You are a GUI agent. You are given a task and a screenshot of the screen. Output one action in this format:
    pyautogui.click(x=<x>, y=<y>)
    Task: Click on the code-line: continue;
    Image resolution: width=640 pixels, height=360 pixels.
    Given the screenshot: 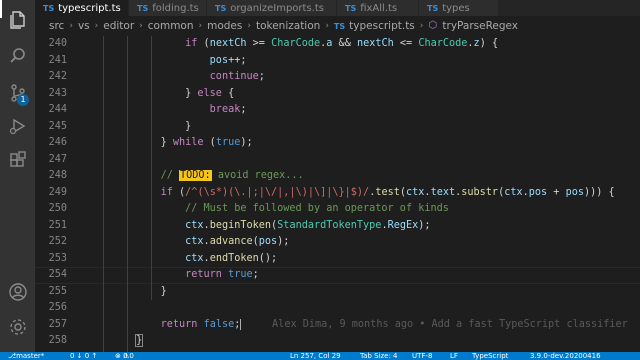 What is the action you would take?
    pyautogui.click(x=237, y=76)
    